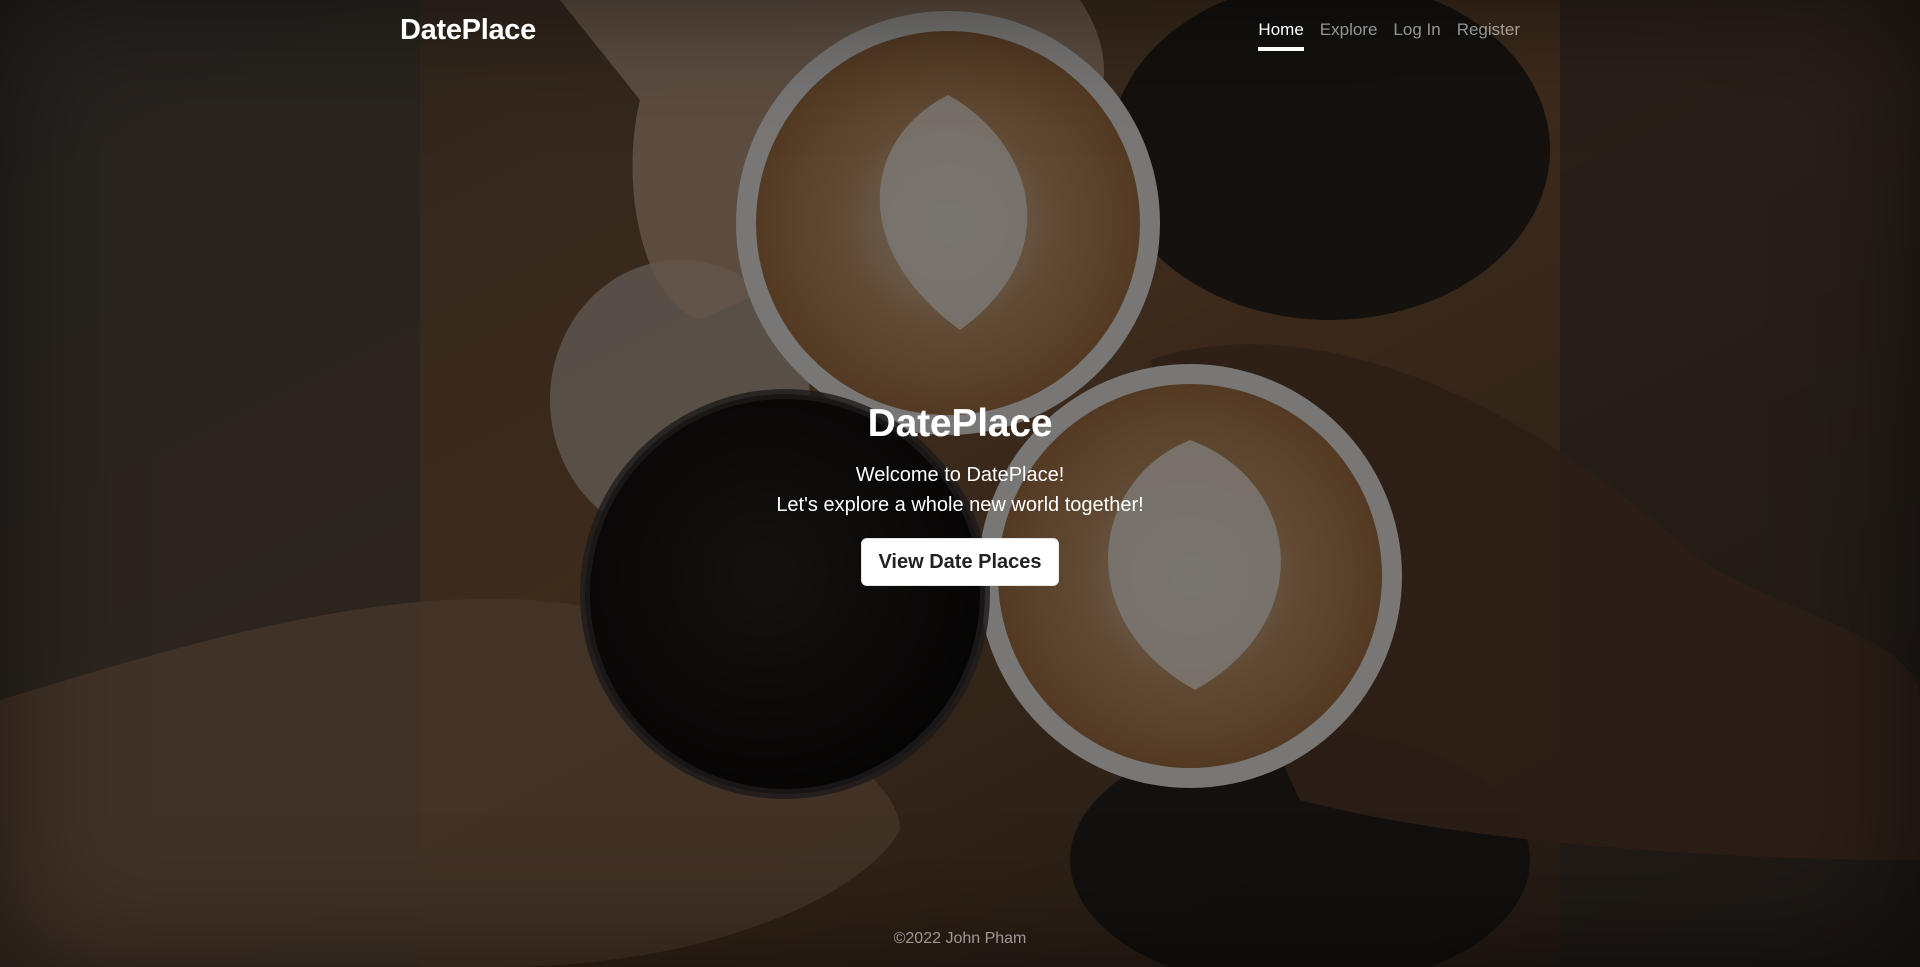 The image size is (1920, 967). Describe the element at coordinates (960, 475) in the screenshot. I see `hero-welcome-text: Welcome to DatePlace!` at that location.